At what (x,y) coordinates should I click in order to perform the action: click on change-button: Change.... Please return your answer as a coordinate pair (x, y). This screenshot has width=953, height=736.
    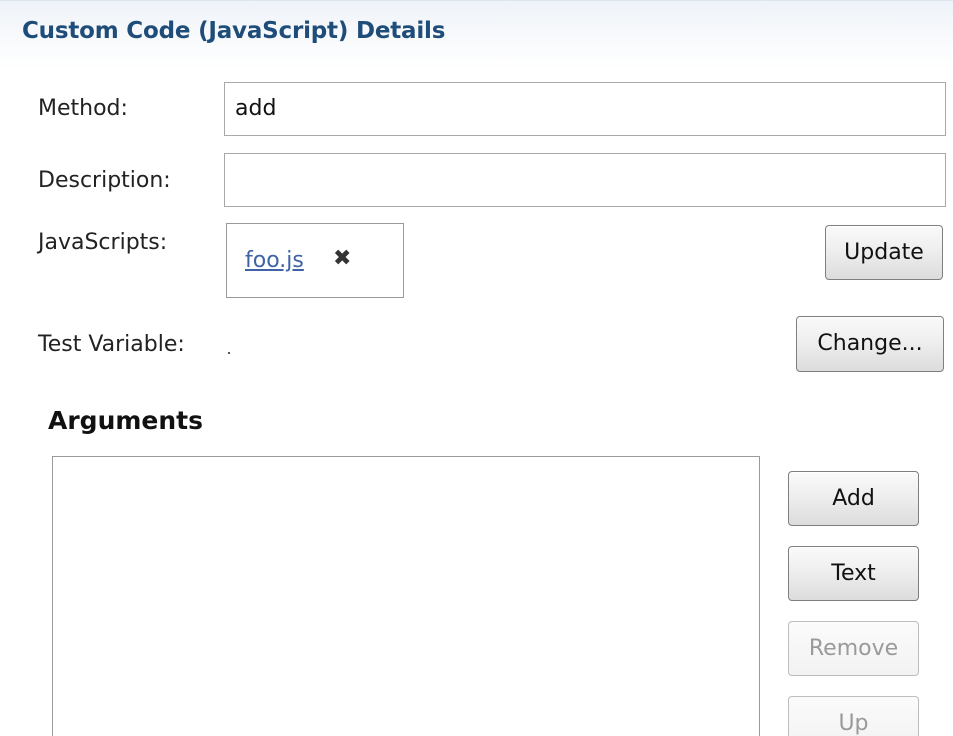
    Looking at the image, I should click on (870, 344).